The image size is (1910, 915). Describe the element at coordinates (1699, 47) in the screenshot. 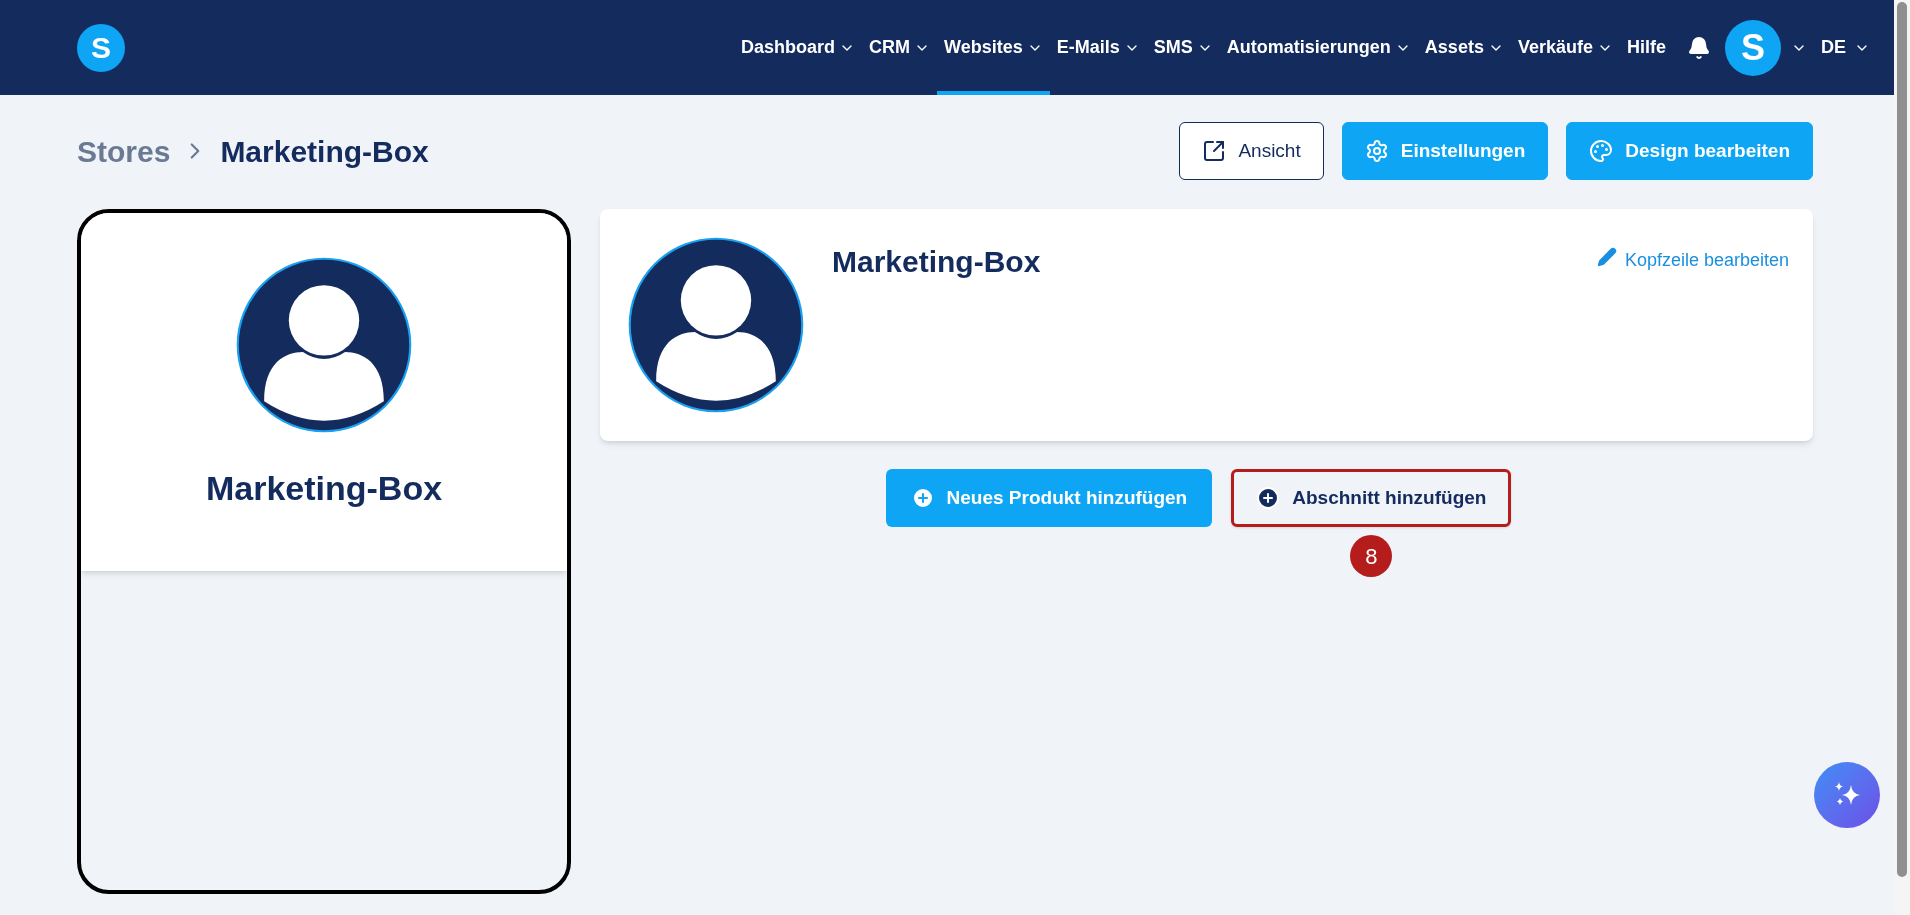

I see `bell-icon` at that location.